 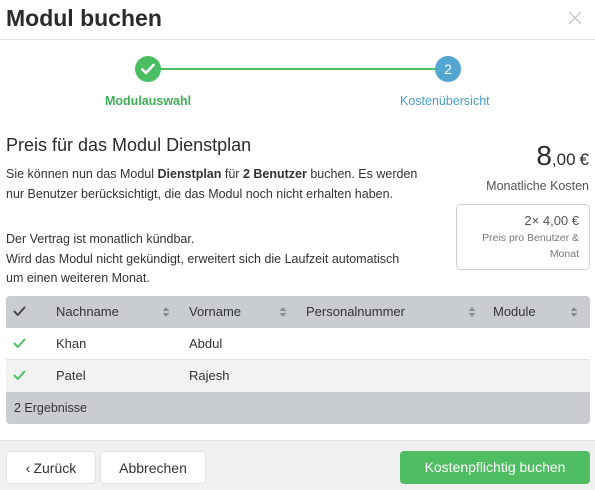 What do you see at coordinates (297, 465) in the screenshot?
I see `dialog-footer: ‹ Zurück Abbrechen Kostenpflichtig buchen` at bounding box center [297, 465].